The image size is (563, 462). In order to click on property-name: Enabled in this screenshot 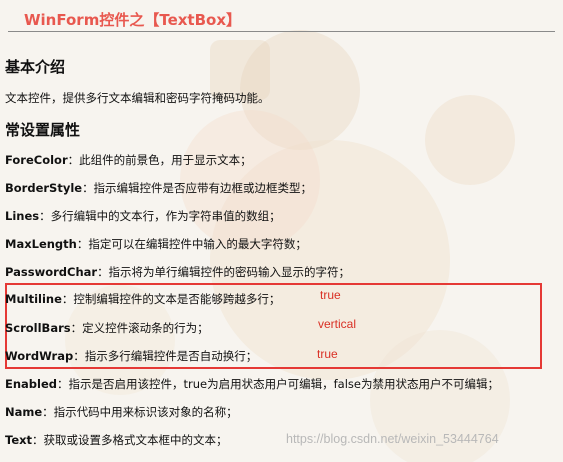, I will do `click(31, 384)`.